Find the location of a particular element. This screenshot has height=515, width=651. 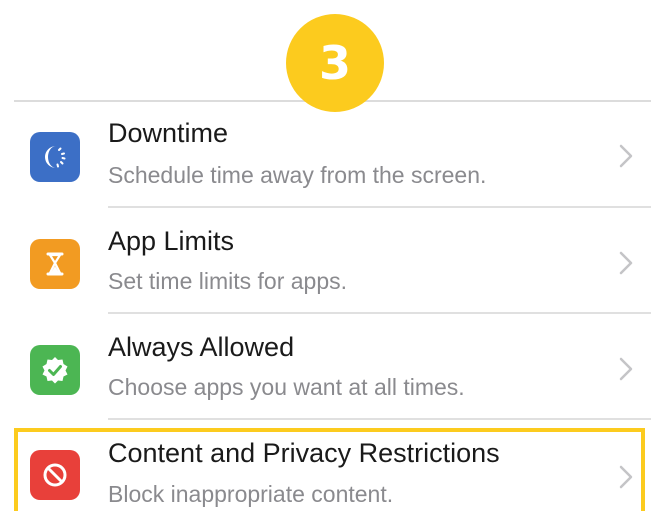

step-number-badge: 3 is located at coordinates (335, 63).